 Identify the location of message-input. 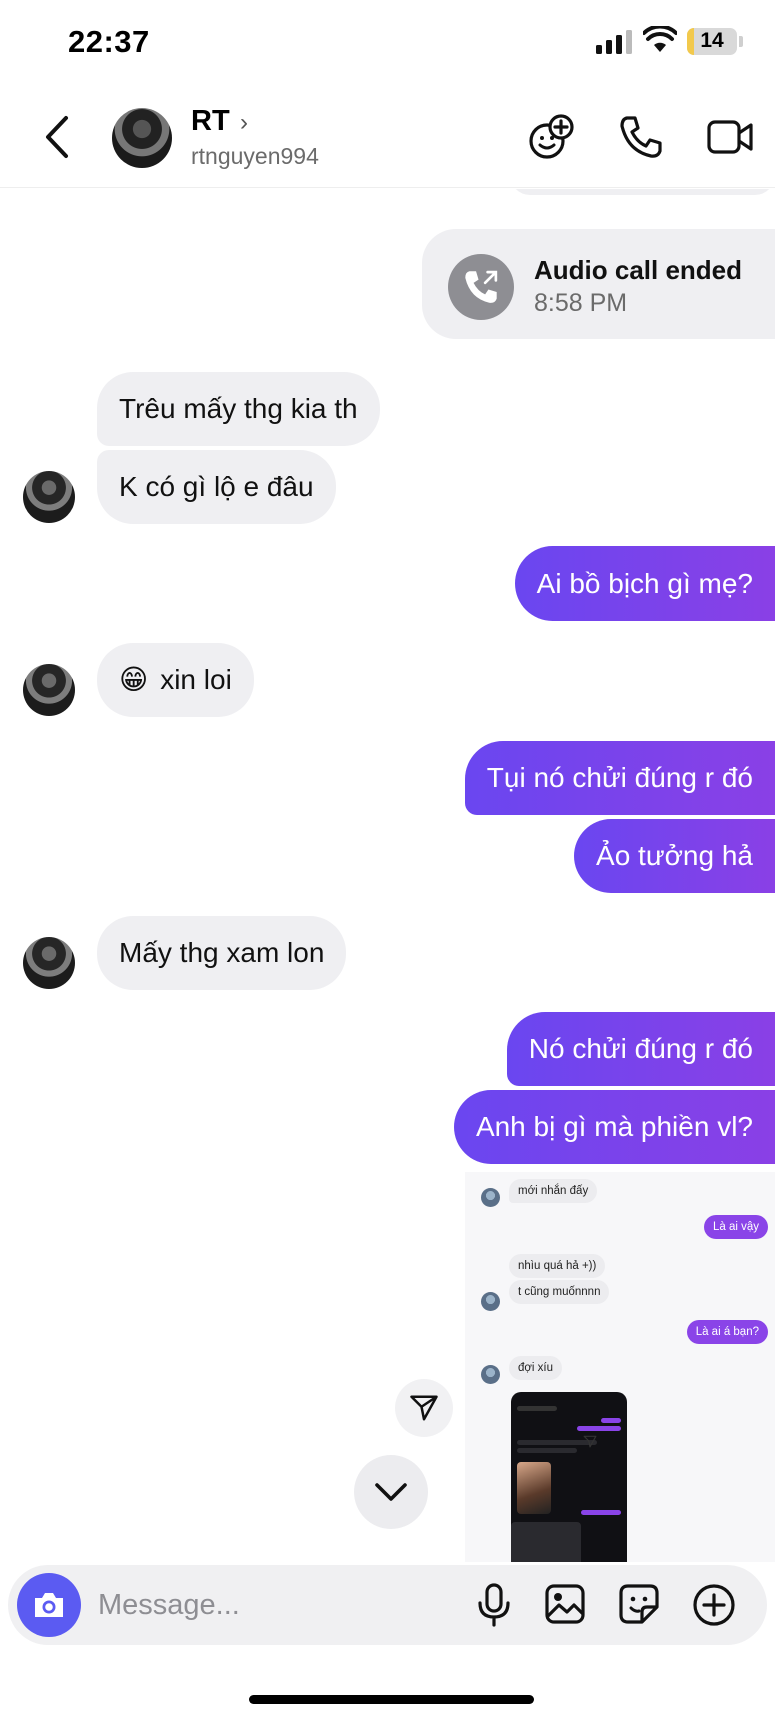
(263, 1605).